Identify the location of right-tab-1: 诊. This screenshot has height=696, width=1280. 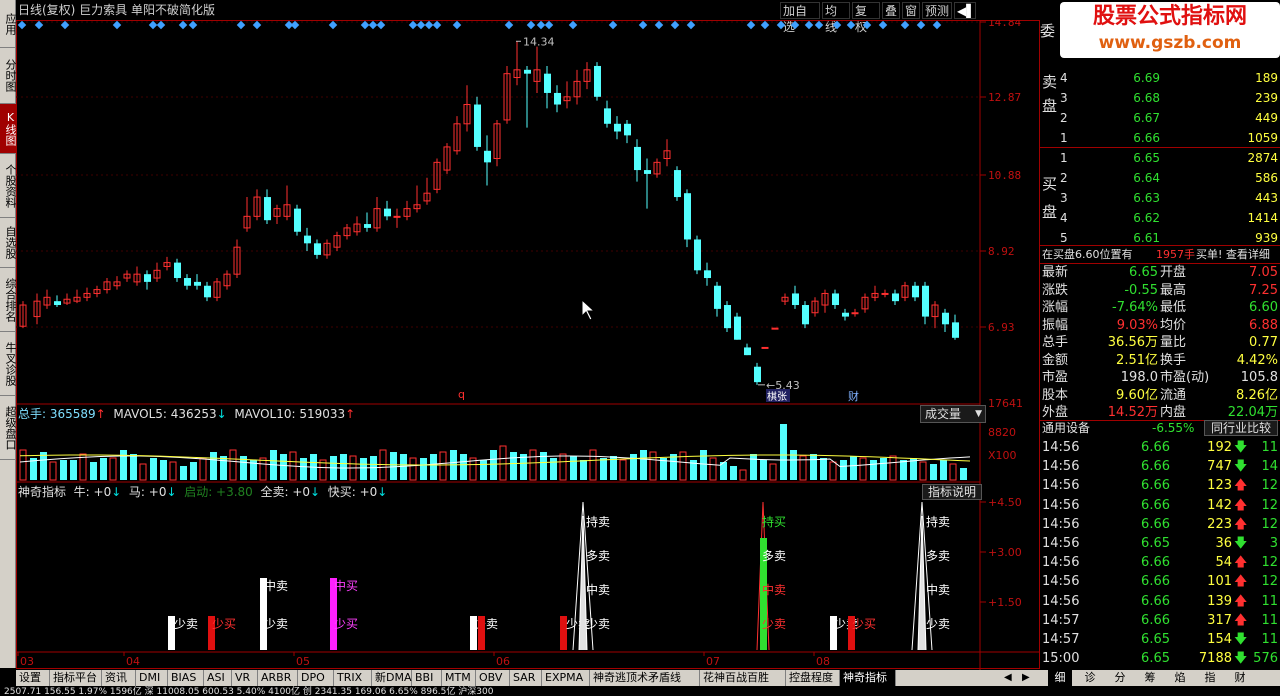
(1090, 678).